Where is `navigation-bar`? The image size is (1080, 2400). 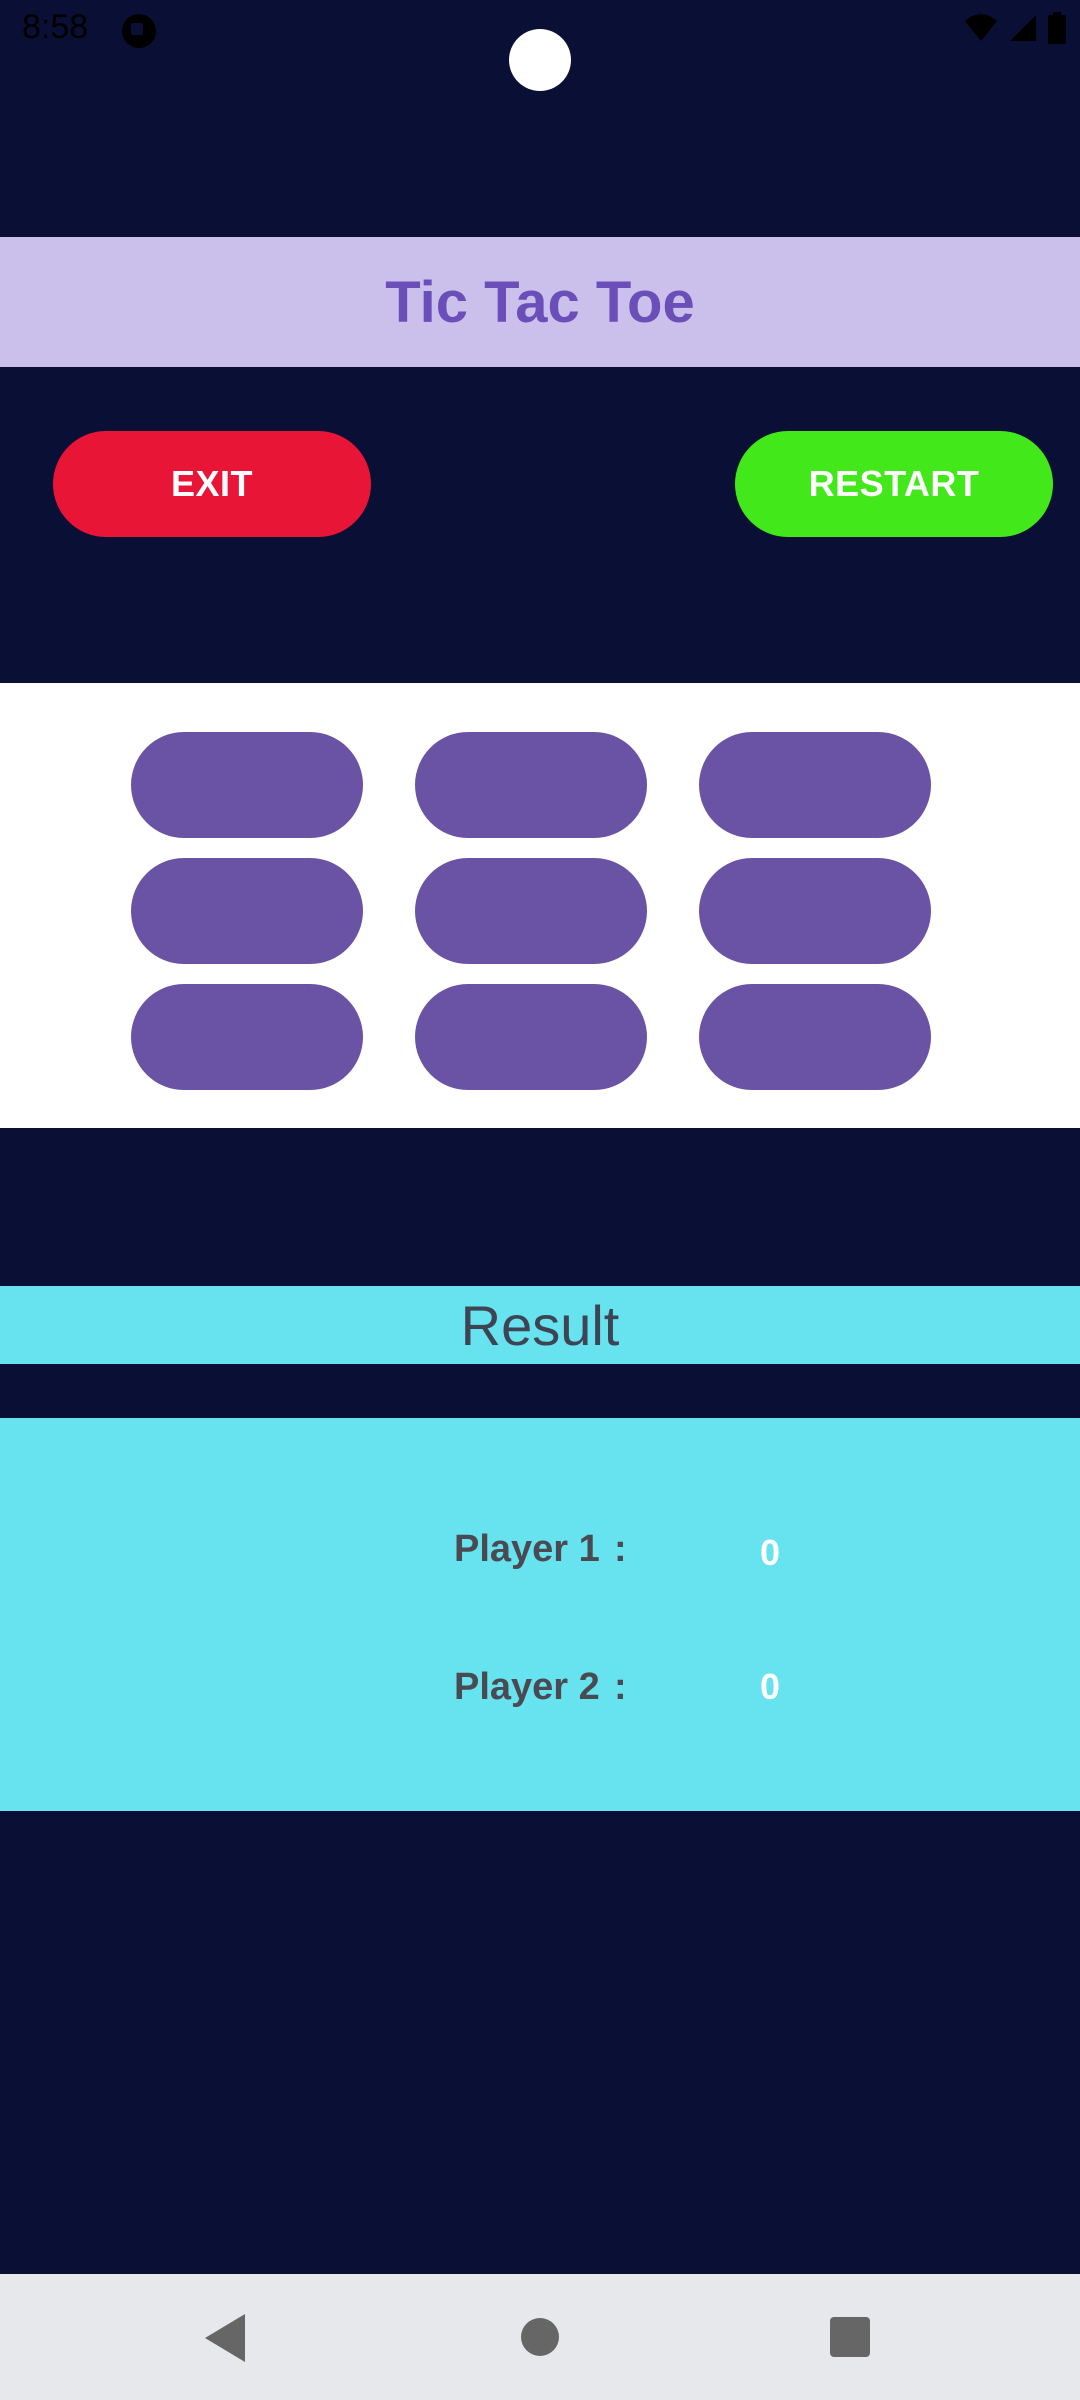
navigation-bar is located at coordinates (540, 2337).